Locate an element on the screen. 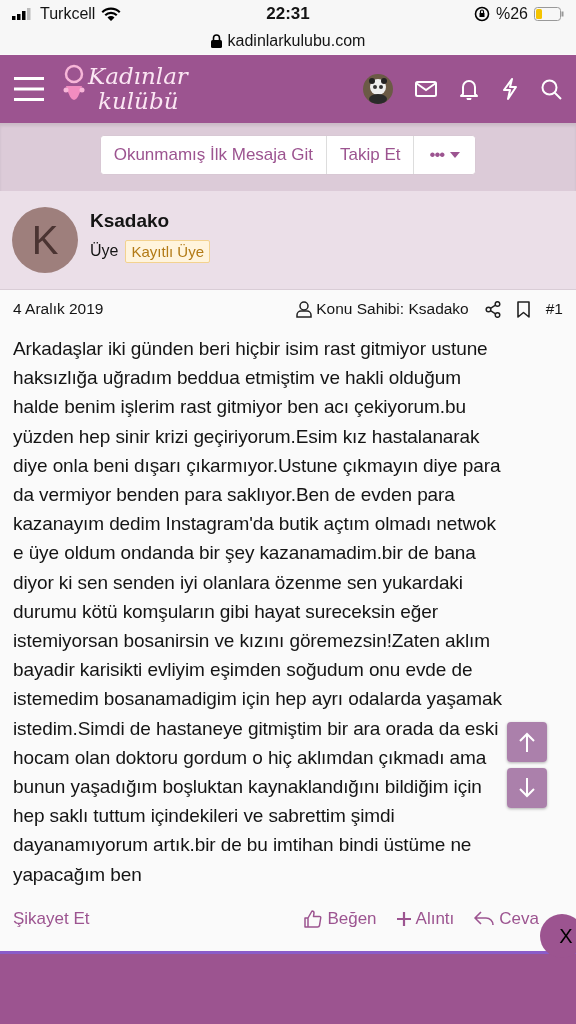 The height and width of the screenshot is (1024, 576). post-number: #1 is located at coordinates (554, 309).